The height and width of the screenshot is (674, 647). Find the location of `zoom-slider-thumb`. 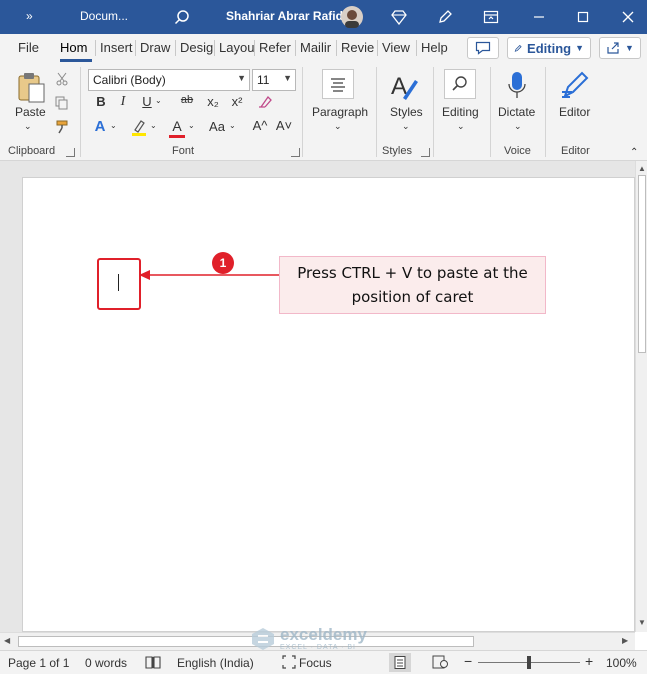

zoom-slider-thumb is located at coordinates (529, 662).